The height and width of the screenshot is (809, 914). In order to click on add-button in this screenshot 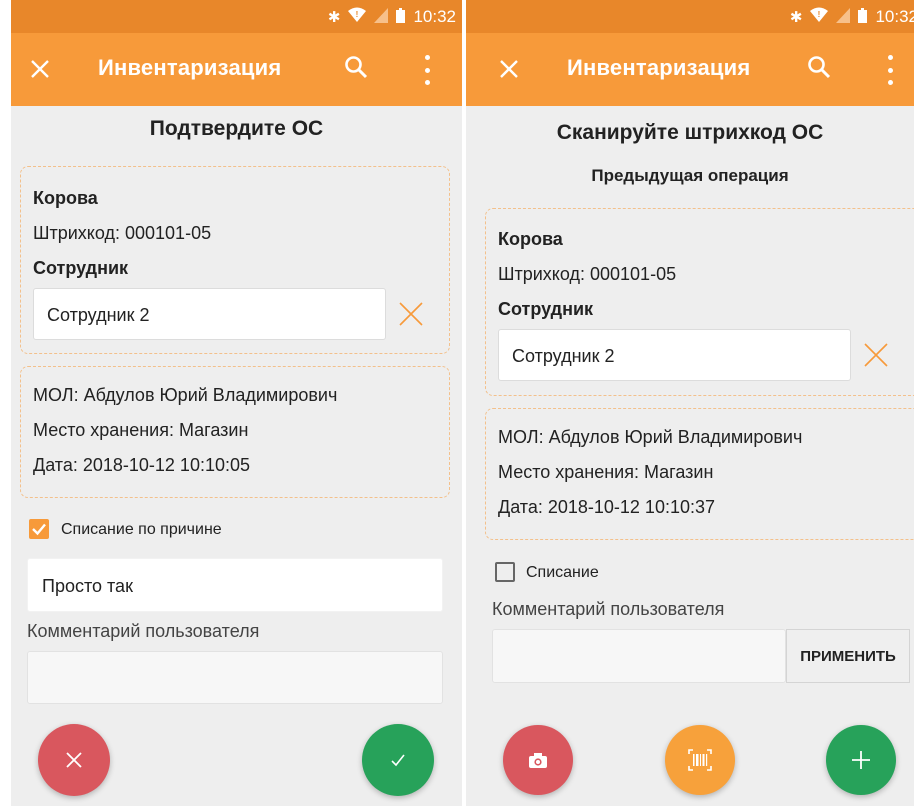, I will do `click(861, 760)`.